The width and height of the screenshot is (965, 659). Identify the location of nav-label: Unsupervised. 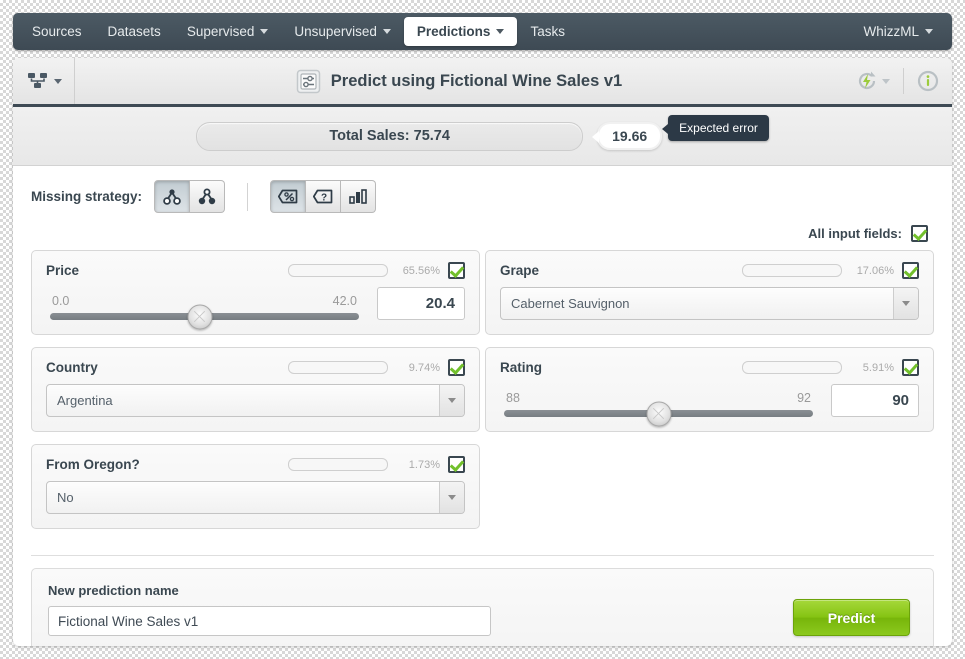
(335, 31).